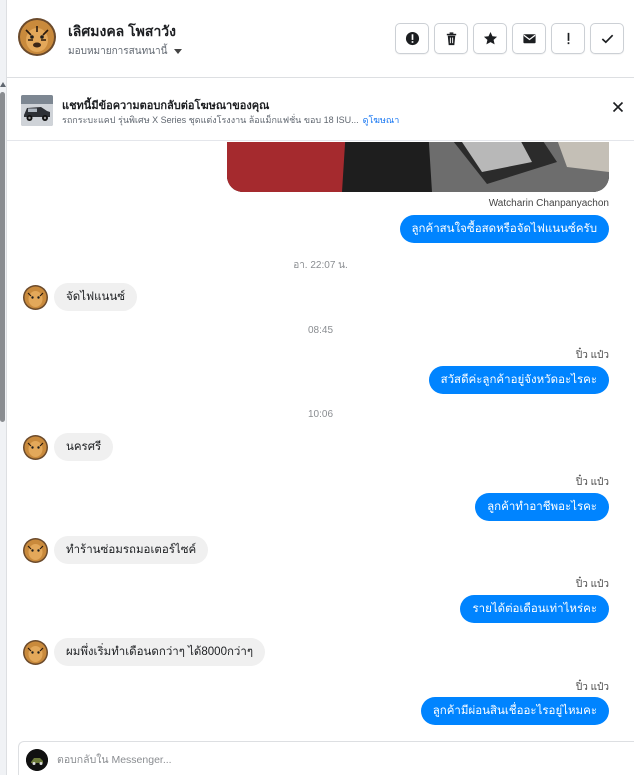 The width and height of the screenshot is (634, 775). What do you see at coordinates (3, 84) in the screenshot?
I see `scroll-up-icon` at bounding box center [3, 84].